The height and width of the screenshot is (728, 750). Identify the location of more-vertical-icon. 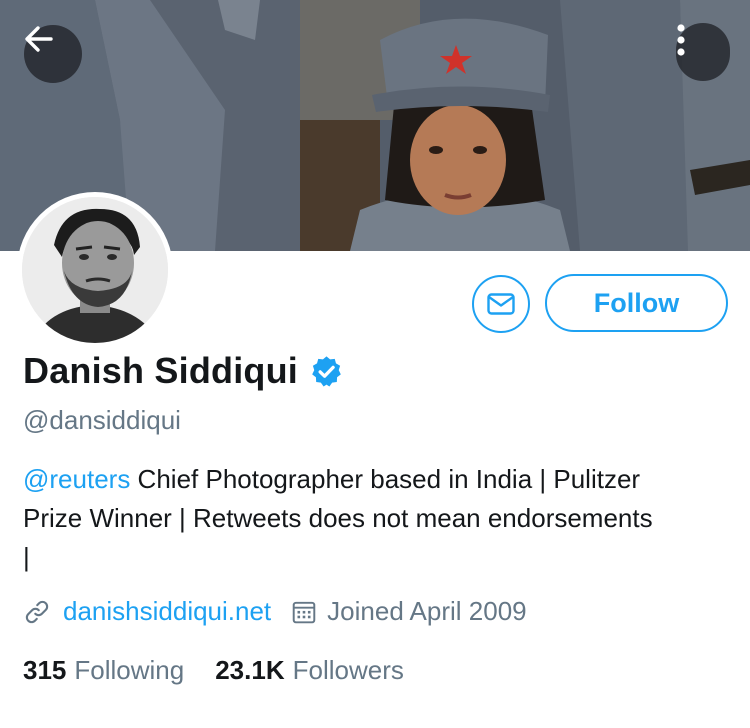
(681, 40).